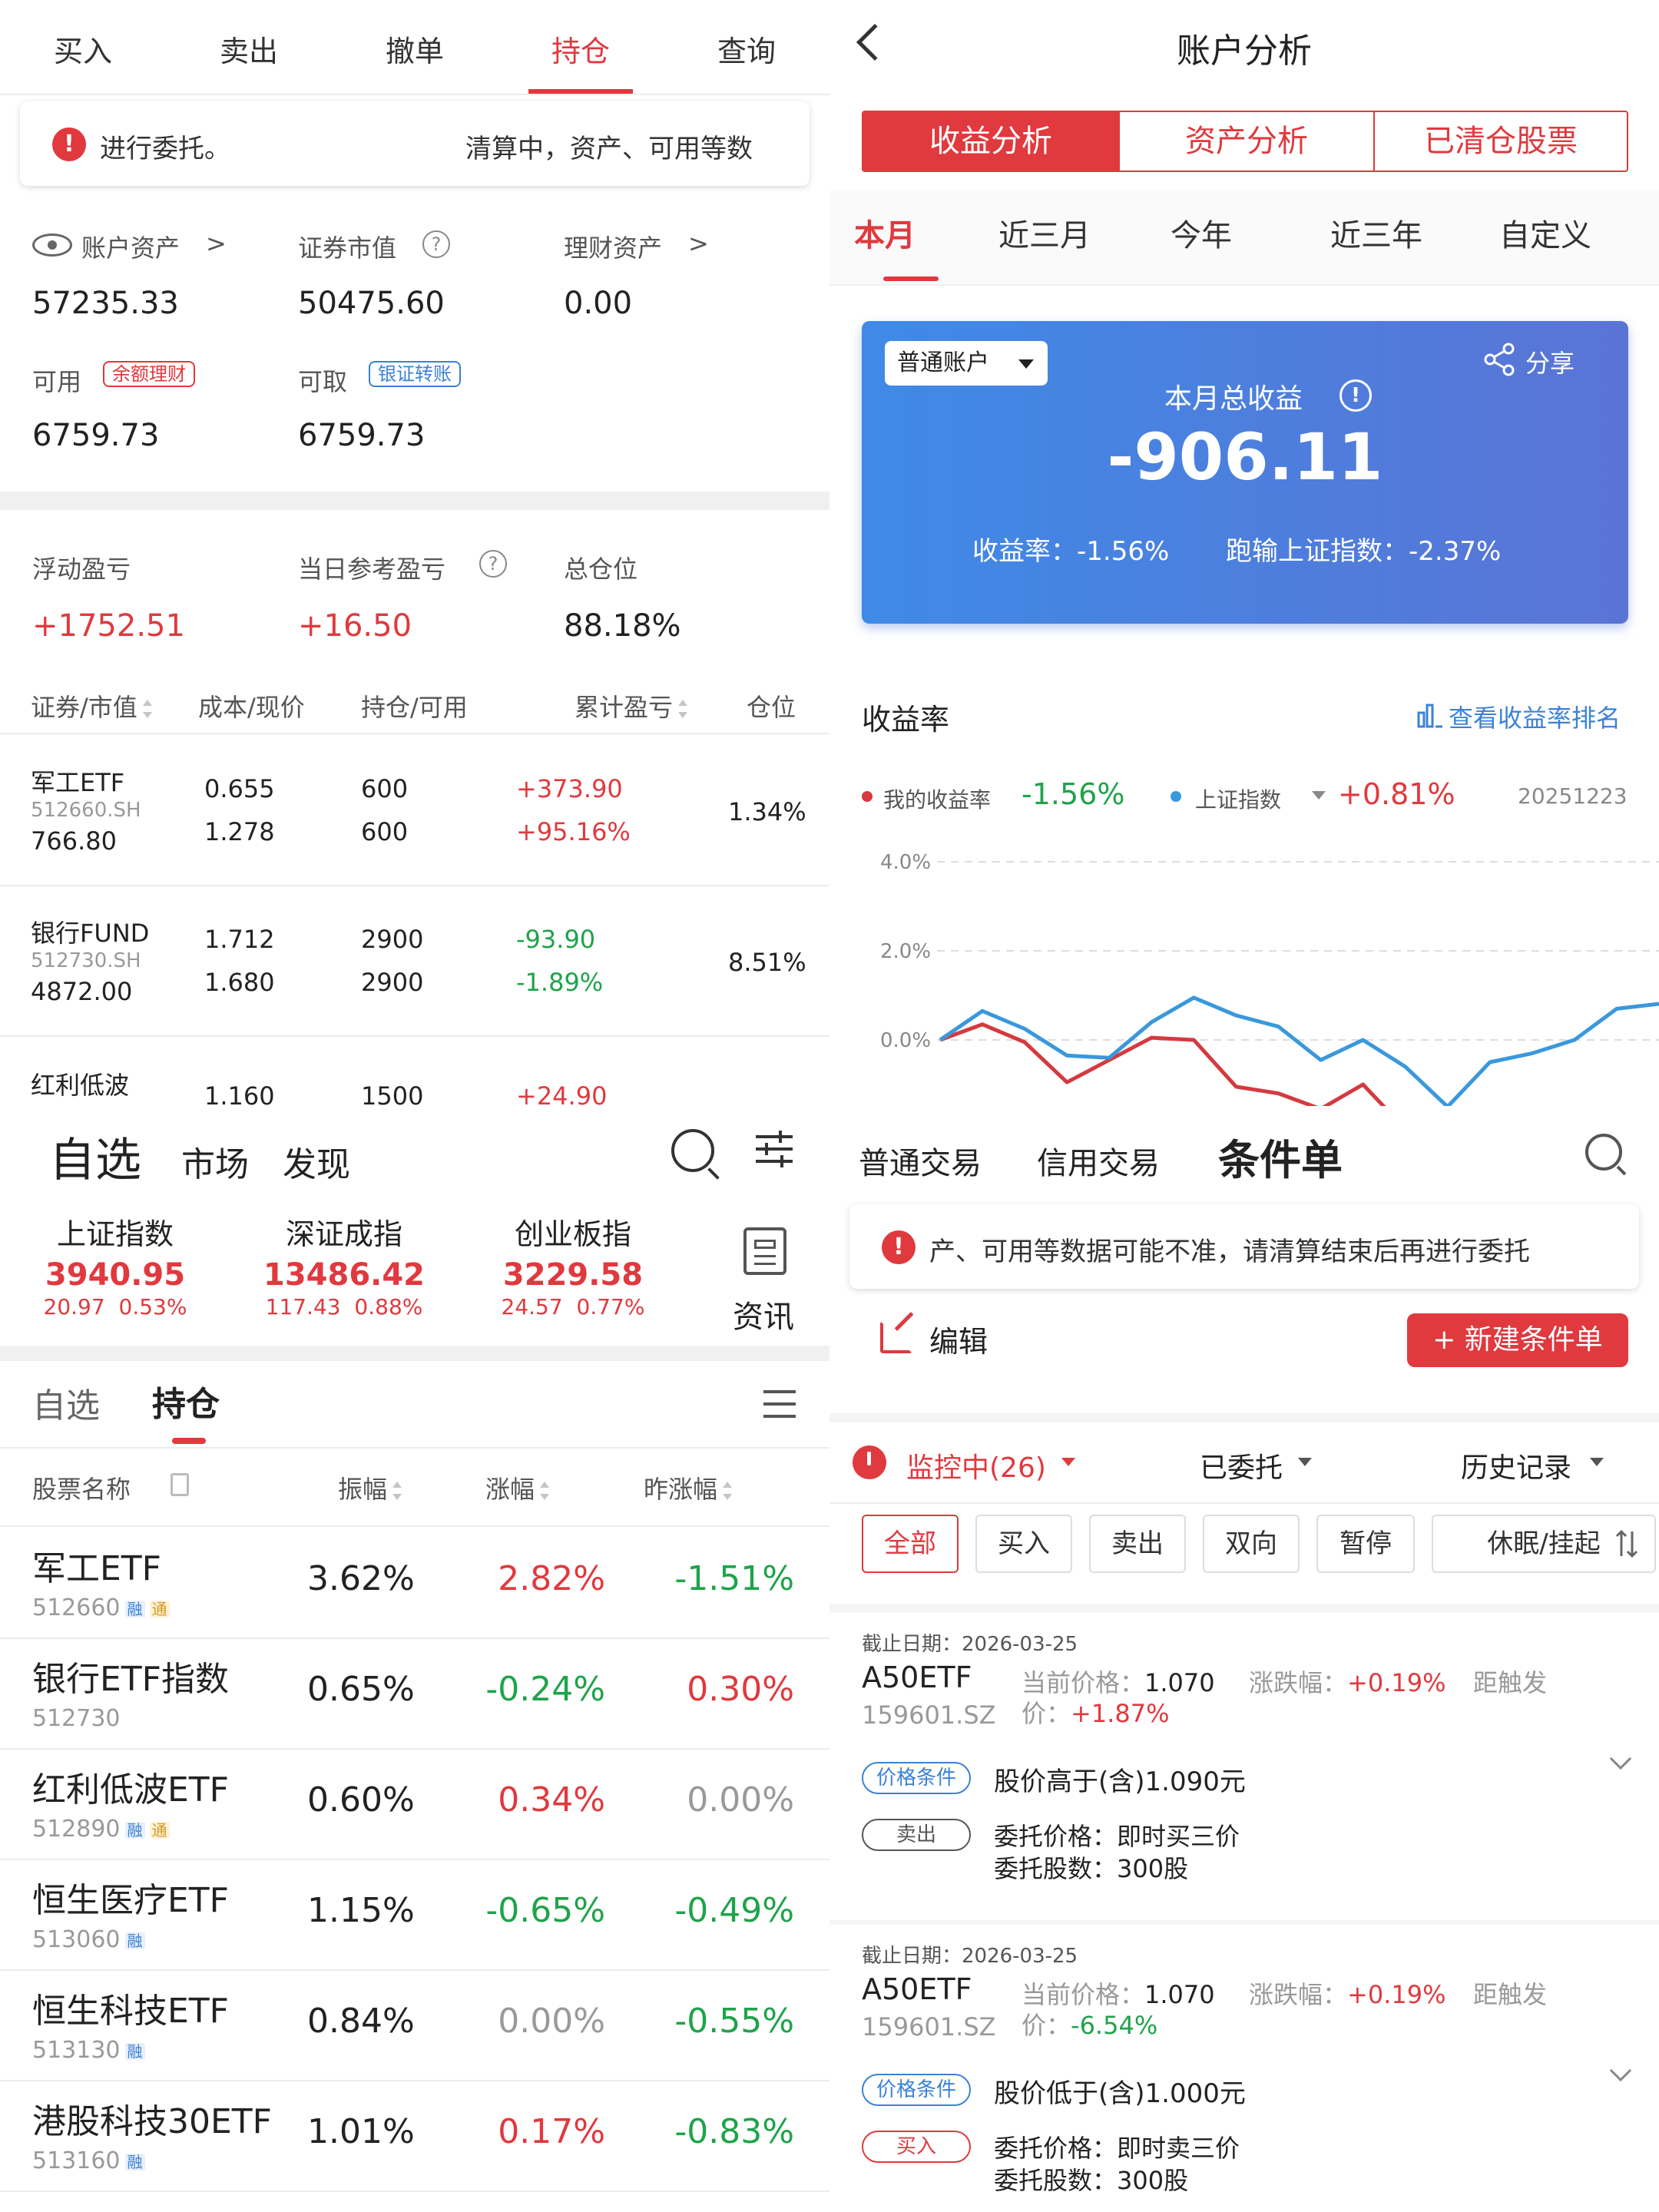 Image resolution: width=1659 pixels, height=2212 pixels. I want to click on index-card: 深证成指 13486.42 117.43 0.88%, so click(344, 1259).